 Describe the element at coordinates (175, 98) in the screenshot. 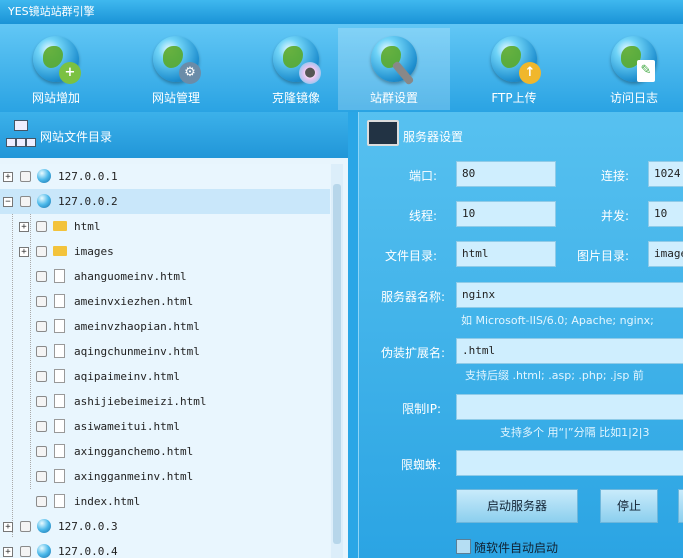

I see `toolbar-label: 网站管理` at that location.